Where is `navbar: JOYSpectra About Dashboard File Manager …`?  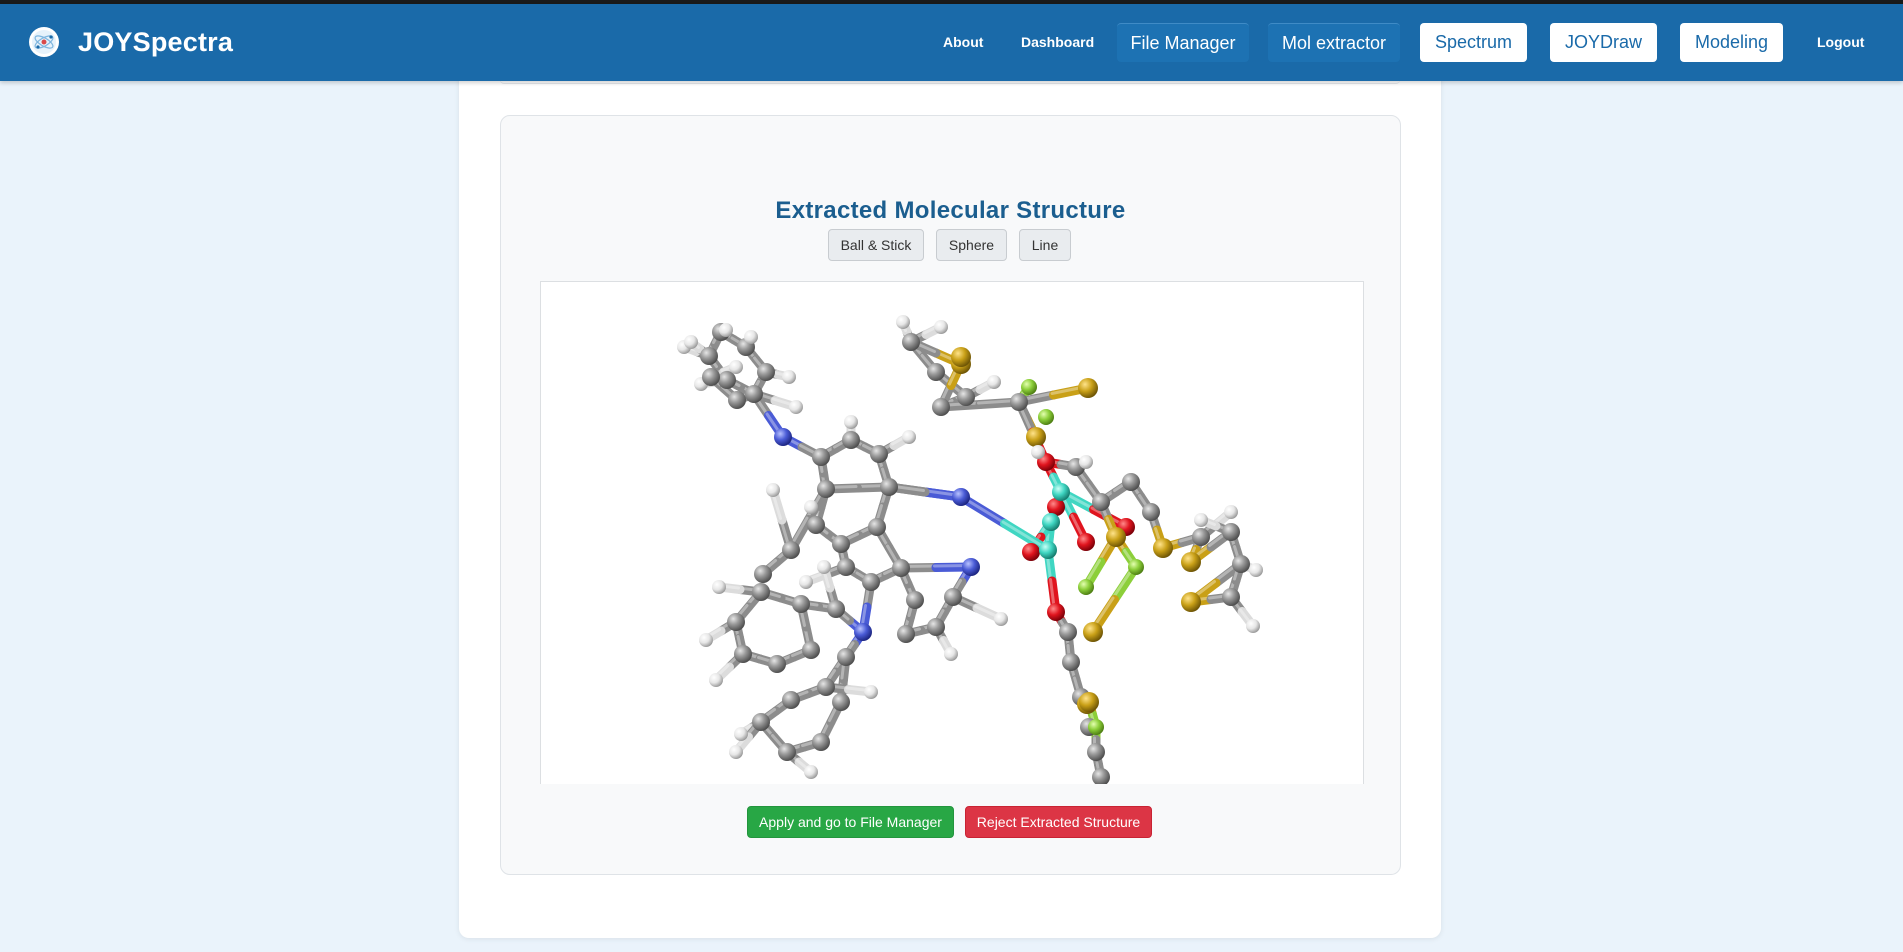
navbar: JOYSpectra About Dashboard File Manager … is located at coordinates (951, 42).